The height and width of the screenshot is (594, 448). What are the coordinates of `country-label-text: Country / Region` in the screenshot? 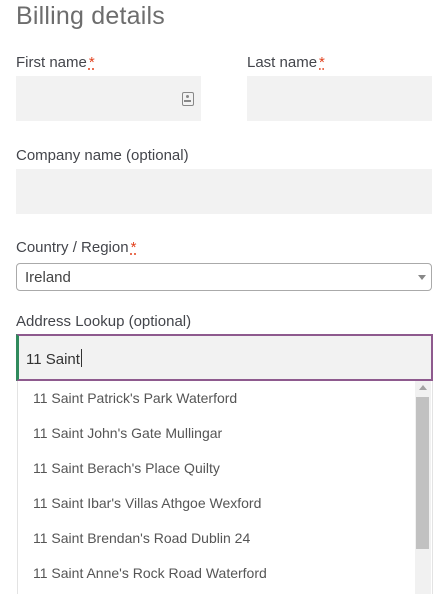 It's located at (72, 247).